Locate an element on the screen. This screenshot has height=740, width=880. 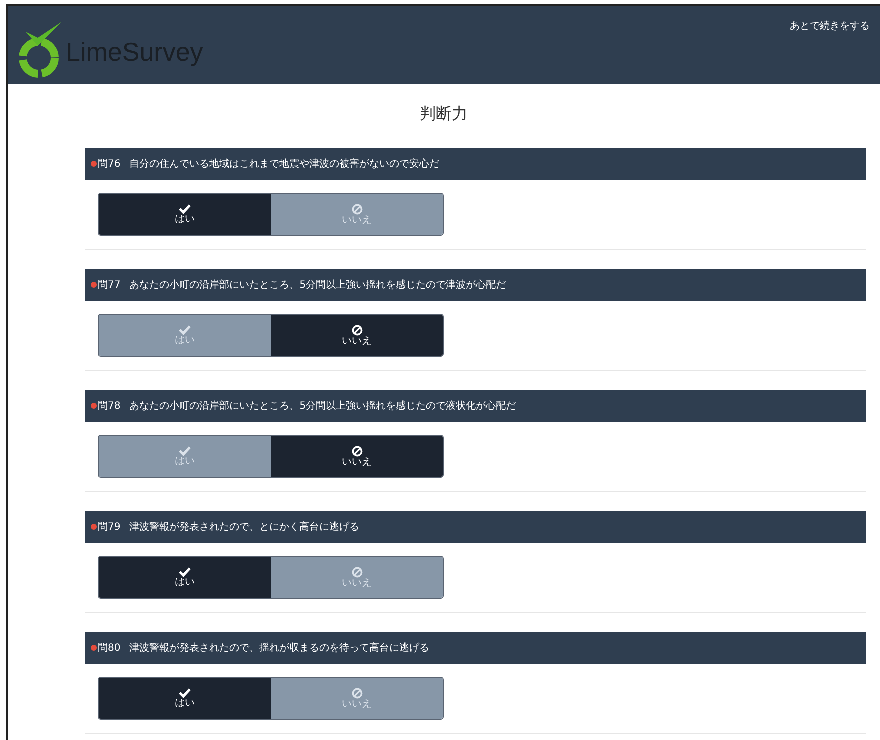
resume-later-link: あとで続きをする is located at coordinates (830, 26).